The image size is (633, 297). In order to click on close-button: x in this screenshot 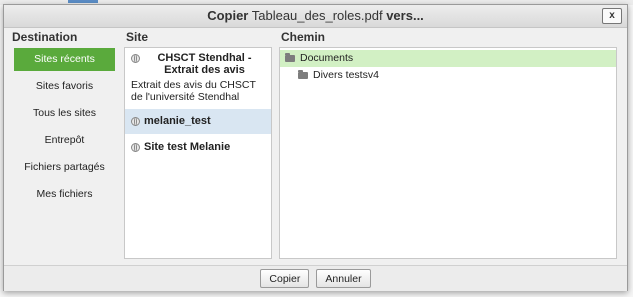, I will do `click(612, 16)`.